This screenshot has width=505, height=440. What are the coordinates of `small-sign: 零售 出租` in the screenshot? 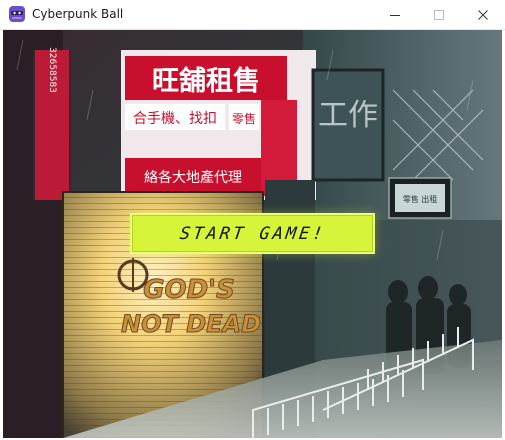 It's located at (420, 198).